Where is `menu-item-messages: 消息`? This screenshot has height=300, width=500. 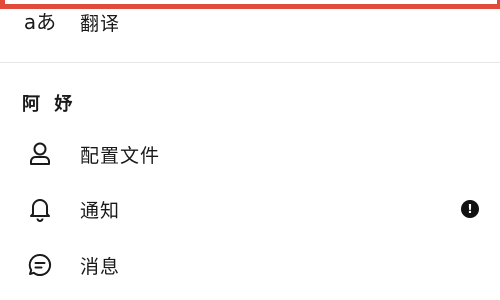 menu-item-messages: 消息 is located at coordinates (250, 265).